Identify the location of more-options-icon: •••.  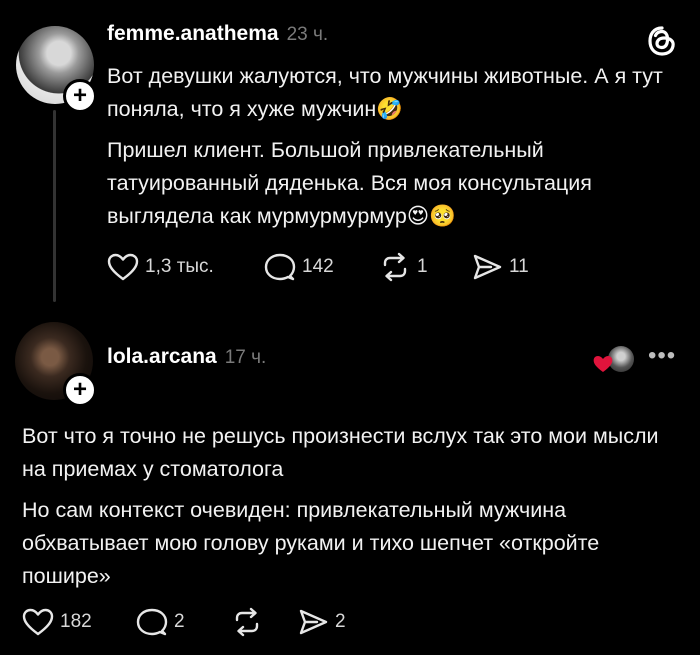
(662, 356).